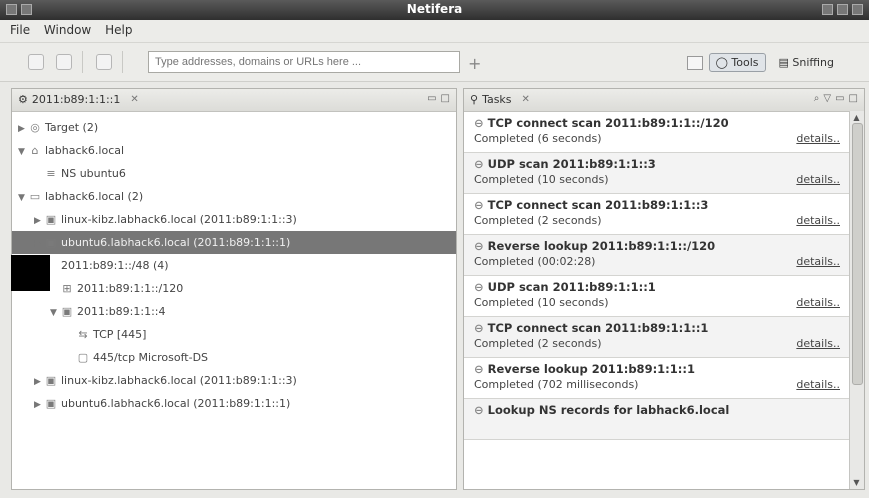 This screenshot has width=869, height=498. Describe the element at coordinates (853, 98) in the screenshot. I see `maximize-tasks-icon: □` at that location.